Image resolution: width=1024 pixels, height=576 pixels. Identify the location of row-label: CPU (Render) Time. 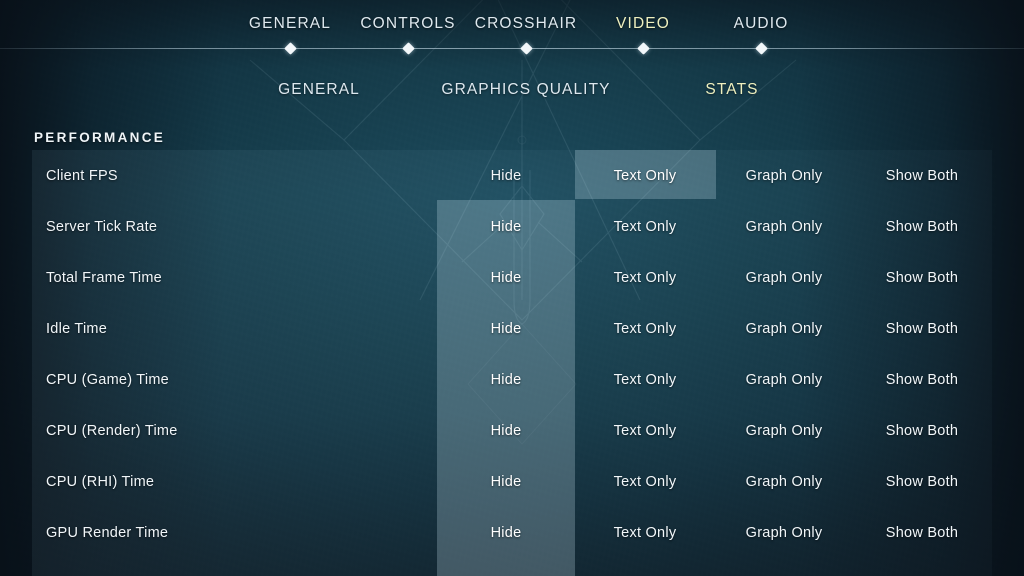
(112, 430).